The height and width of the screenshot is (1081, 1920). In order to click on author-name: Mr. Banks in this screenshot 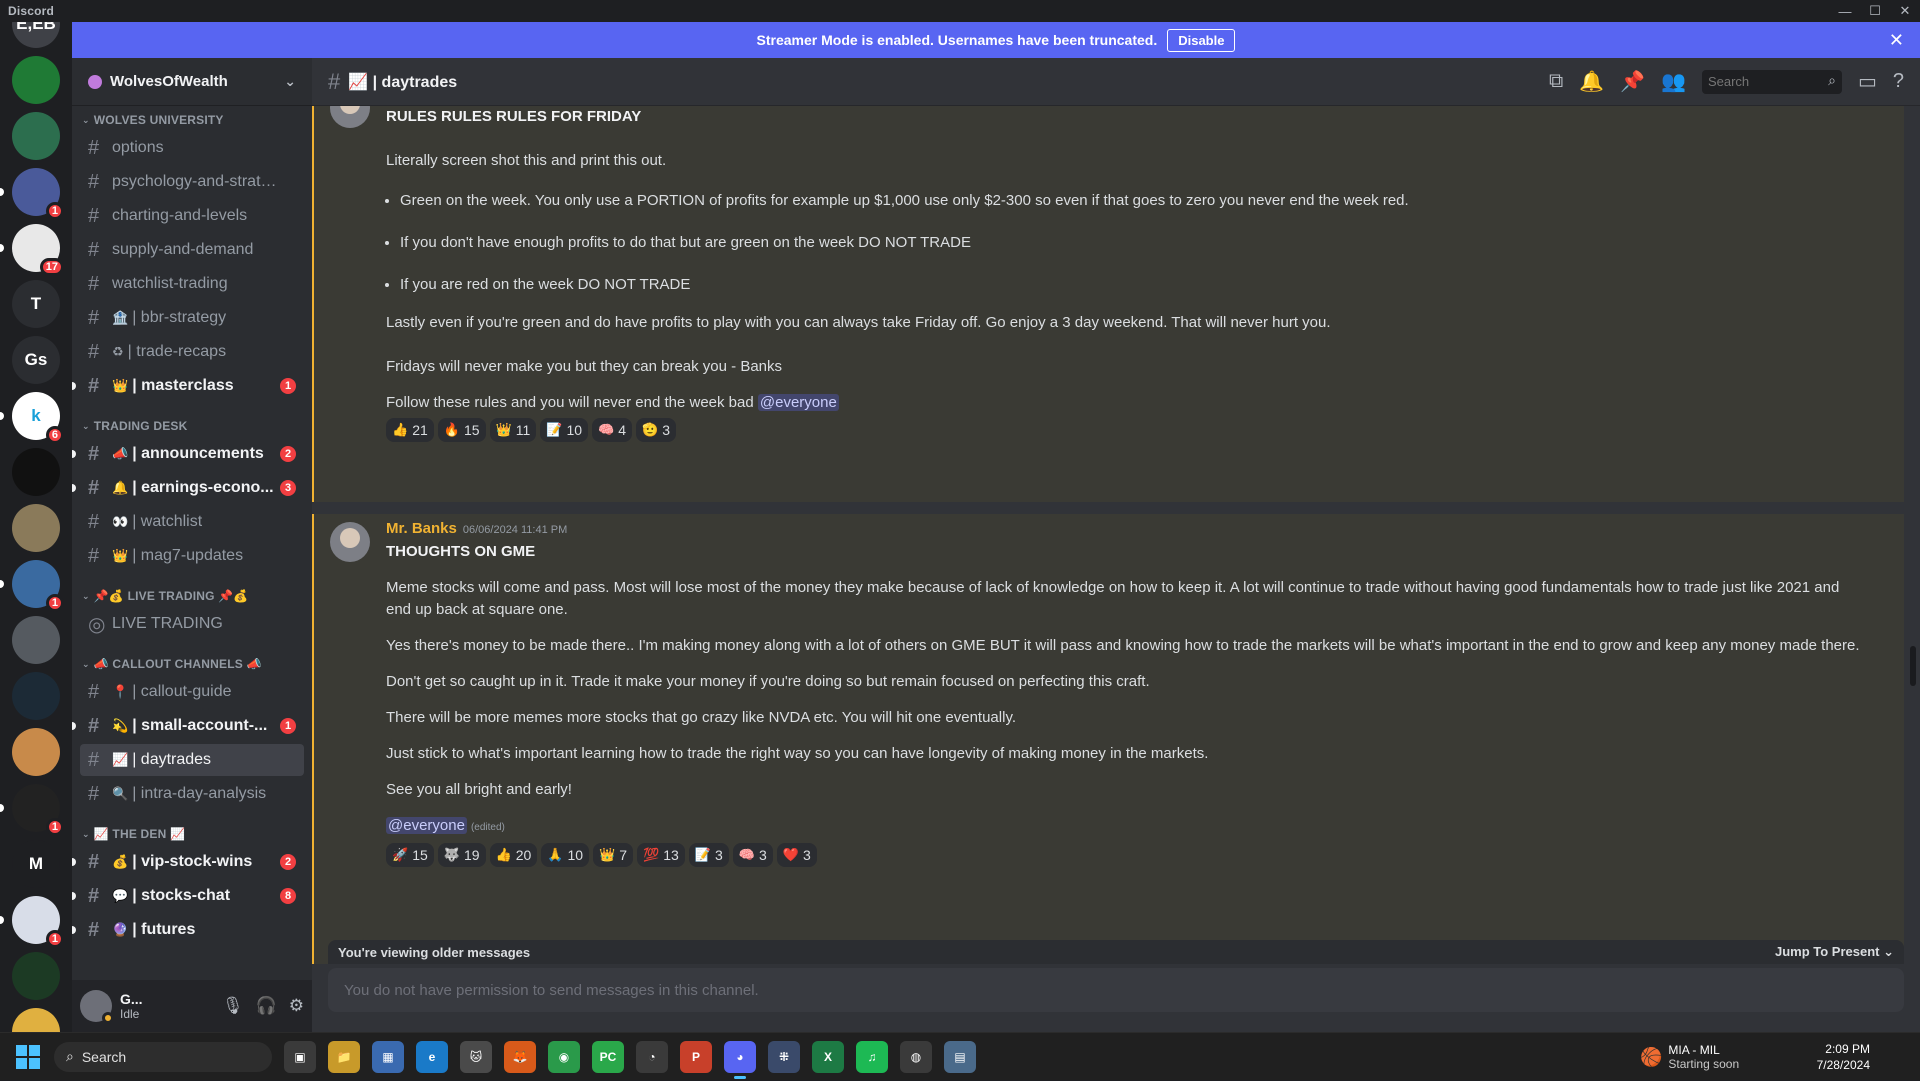, I will do `click(421, 528)`.